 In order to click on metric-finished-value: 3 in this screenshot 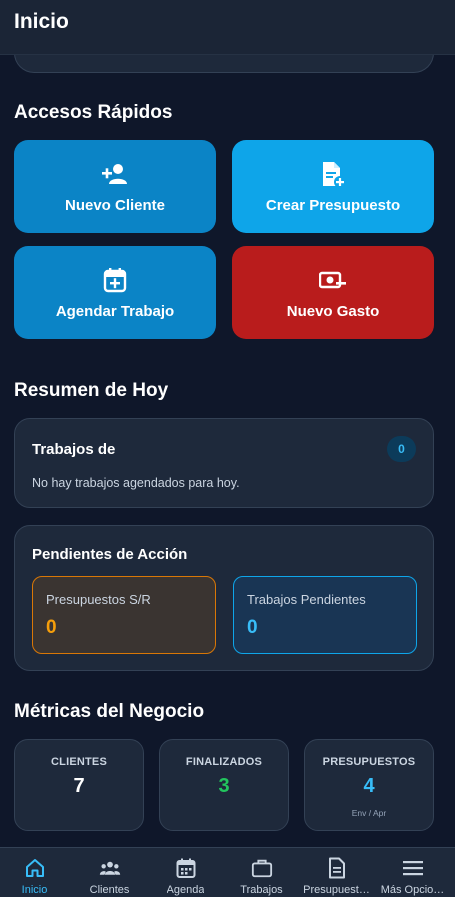, I will do `click(224, 786)`.